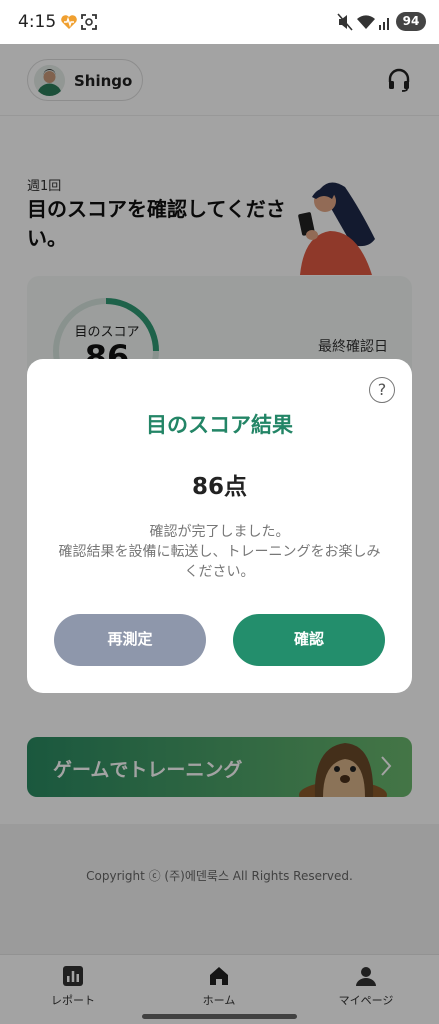  I want to click on dialog-score: 86点, so click(219, 487).